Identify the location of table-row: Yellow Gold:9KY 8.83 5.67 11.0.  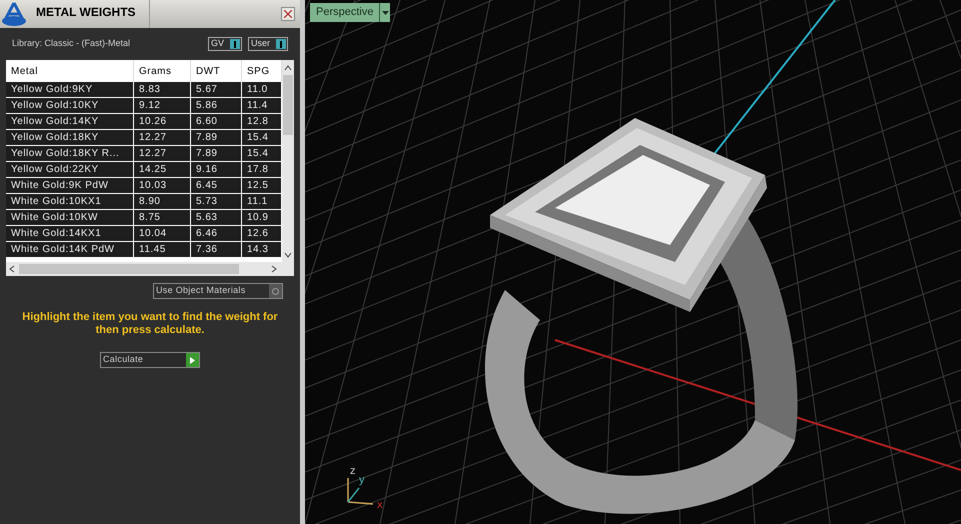
(144, 90).